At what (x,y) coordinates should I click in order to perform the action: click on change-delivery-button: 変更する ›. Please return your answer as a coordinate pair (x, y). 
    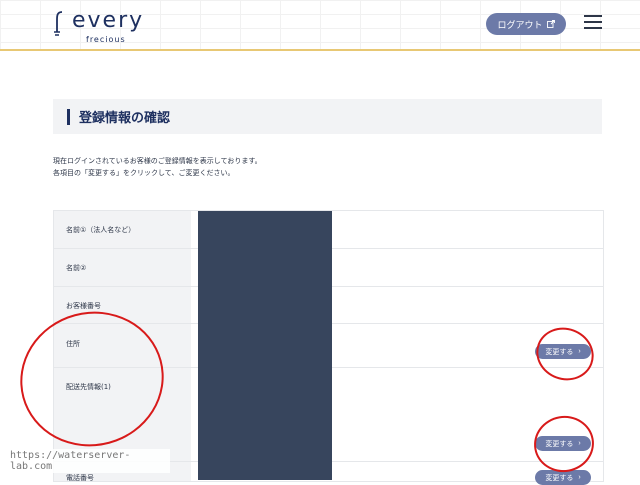
    Looking at the image, I should click on (563, 443).